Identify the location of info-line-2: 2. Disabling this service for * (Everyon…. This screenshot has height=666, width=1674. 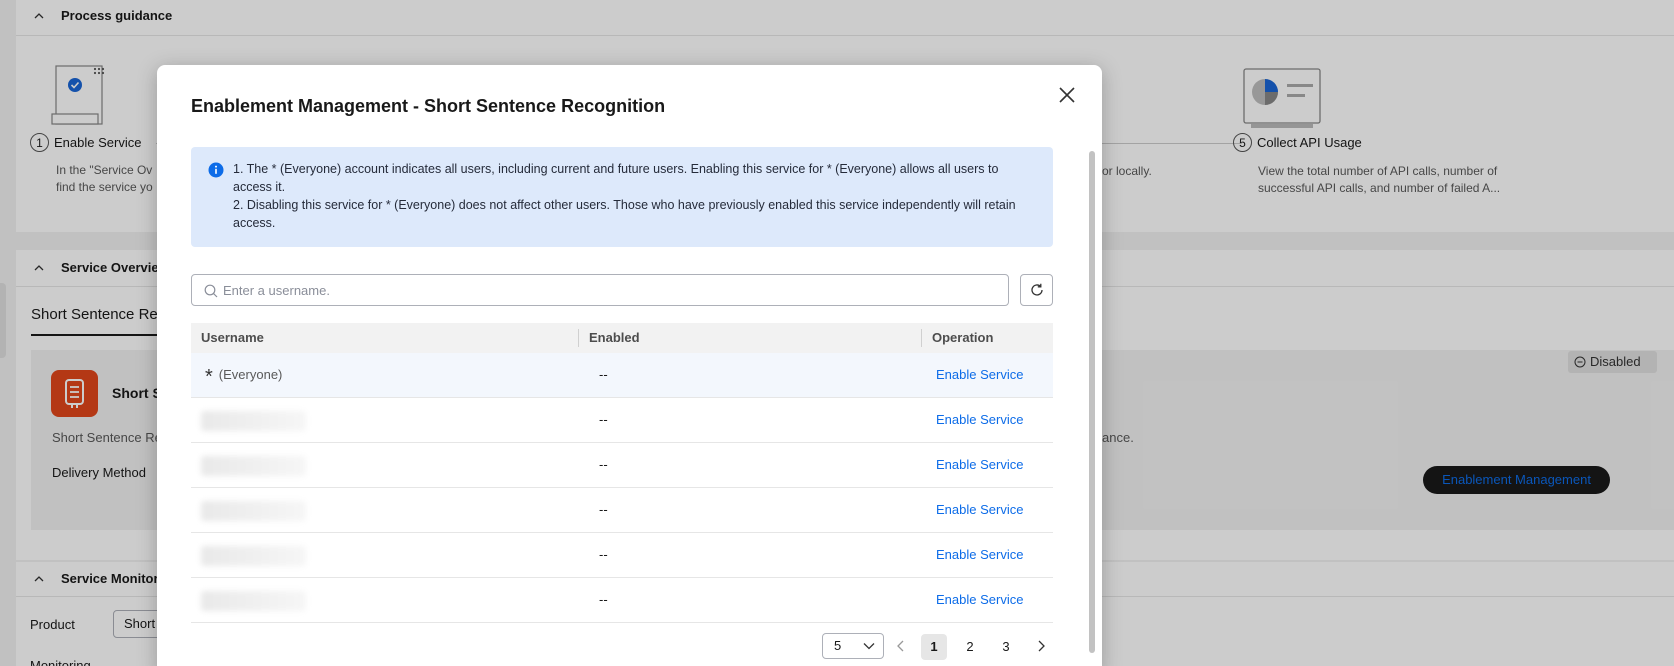
(624, 214).